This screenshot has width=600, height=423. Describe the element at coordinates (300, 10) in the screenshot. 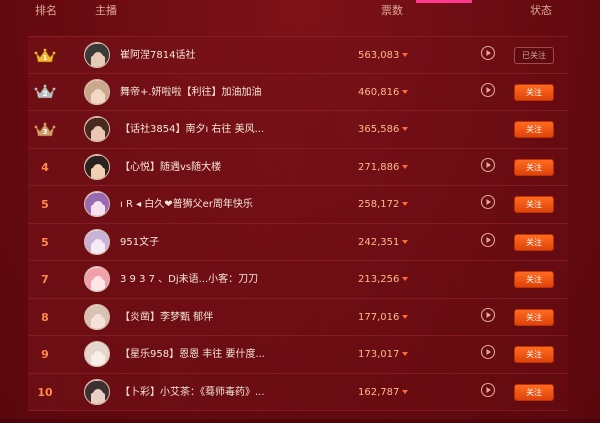

I see `table-header: 排名 主播 票数 状态` at that location.